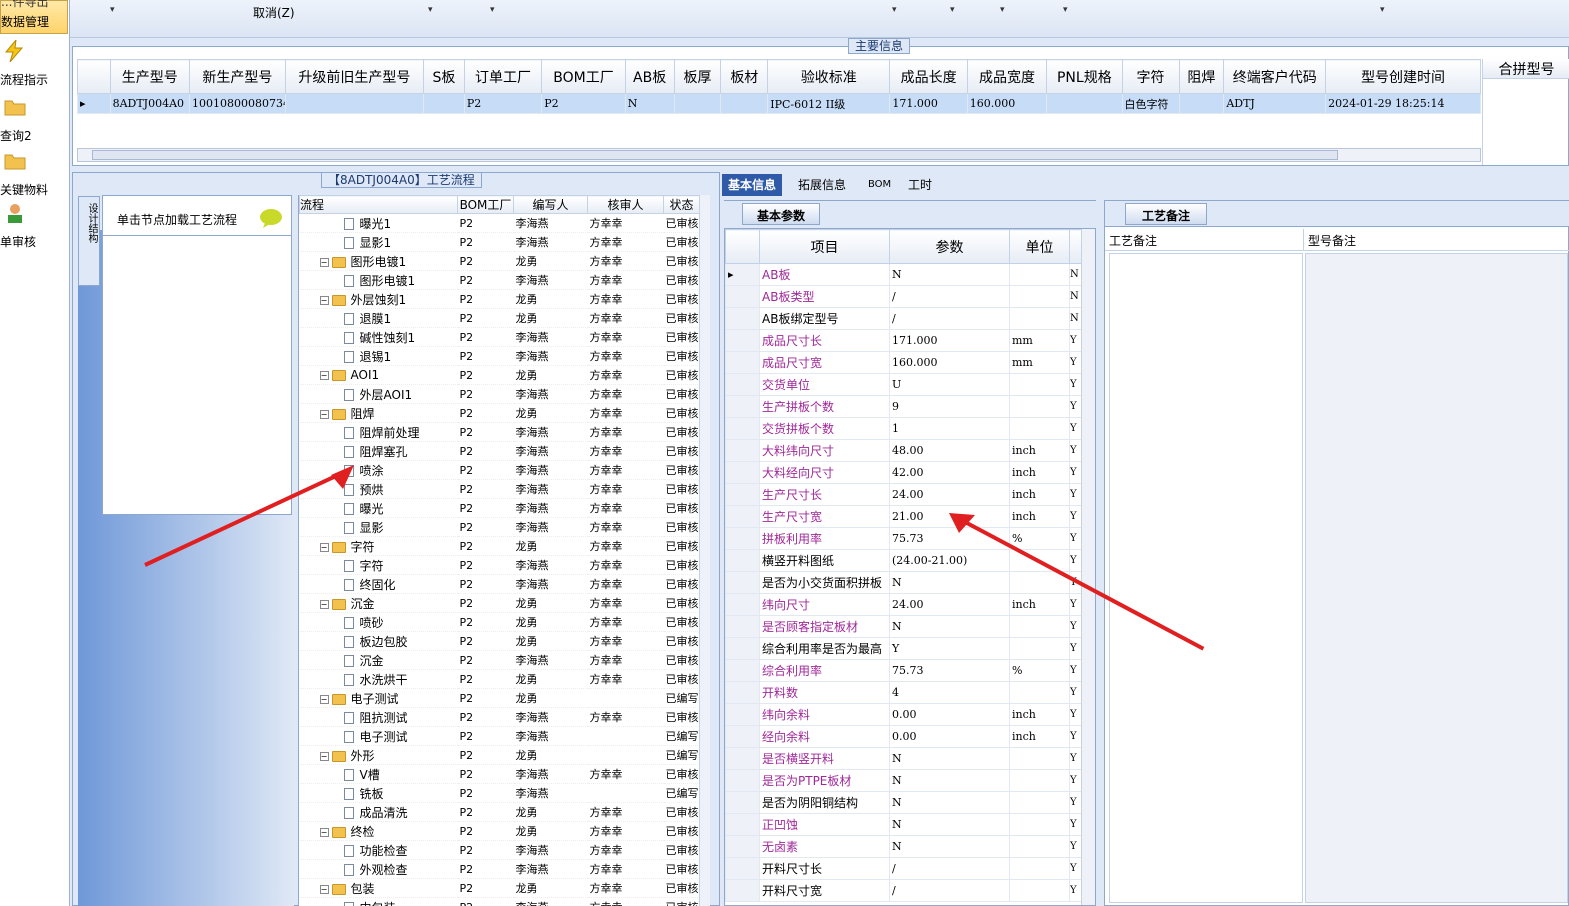  Describe the element at coordinates (1007, 103) in the screenshot. I see `table-cell: 160.000` at that location.